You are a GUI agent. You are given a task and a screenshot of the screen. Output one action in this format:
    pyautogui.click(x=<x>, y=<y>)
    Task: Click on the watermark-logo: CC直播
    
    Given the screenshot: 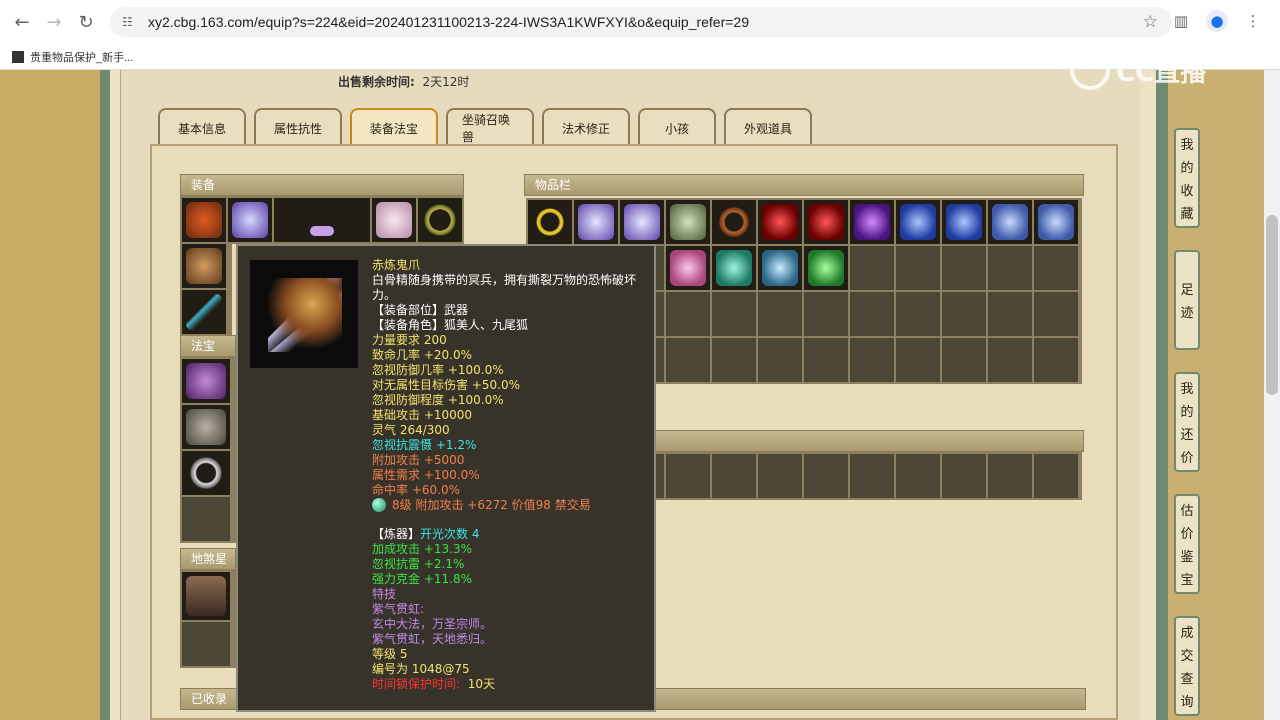 What is the action you would take?
    pyautogui.click(x=1155, y=70)
    